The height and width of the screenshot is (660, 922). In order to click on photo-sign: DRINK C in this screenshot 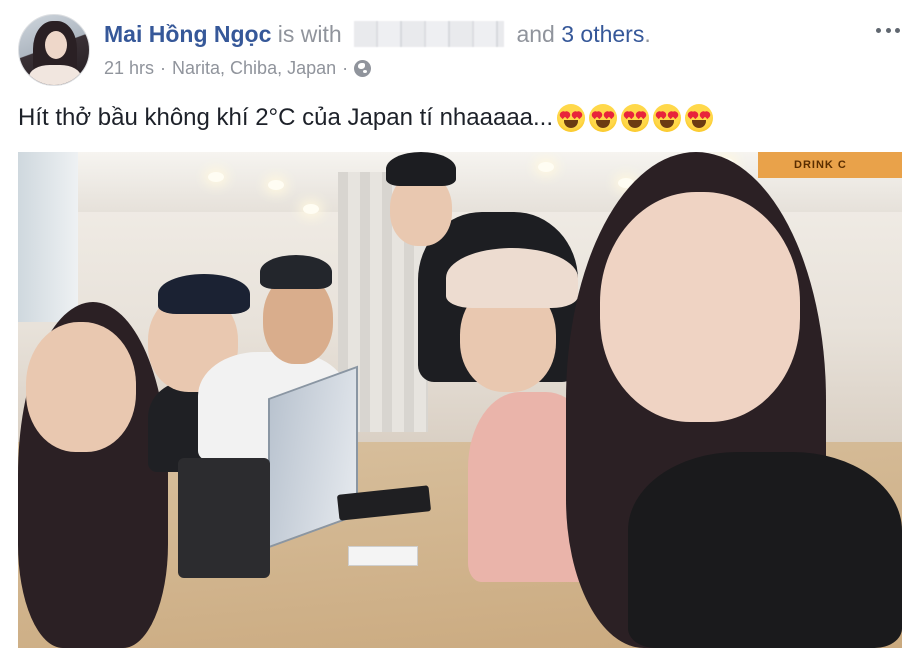, I will do `click(830, 165)`.